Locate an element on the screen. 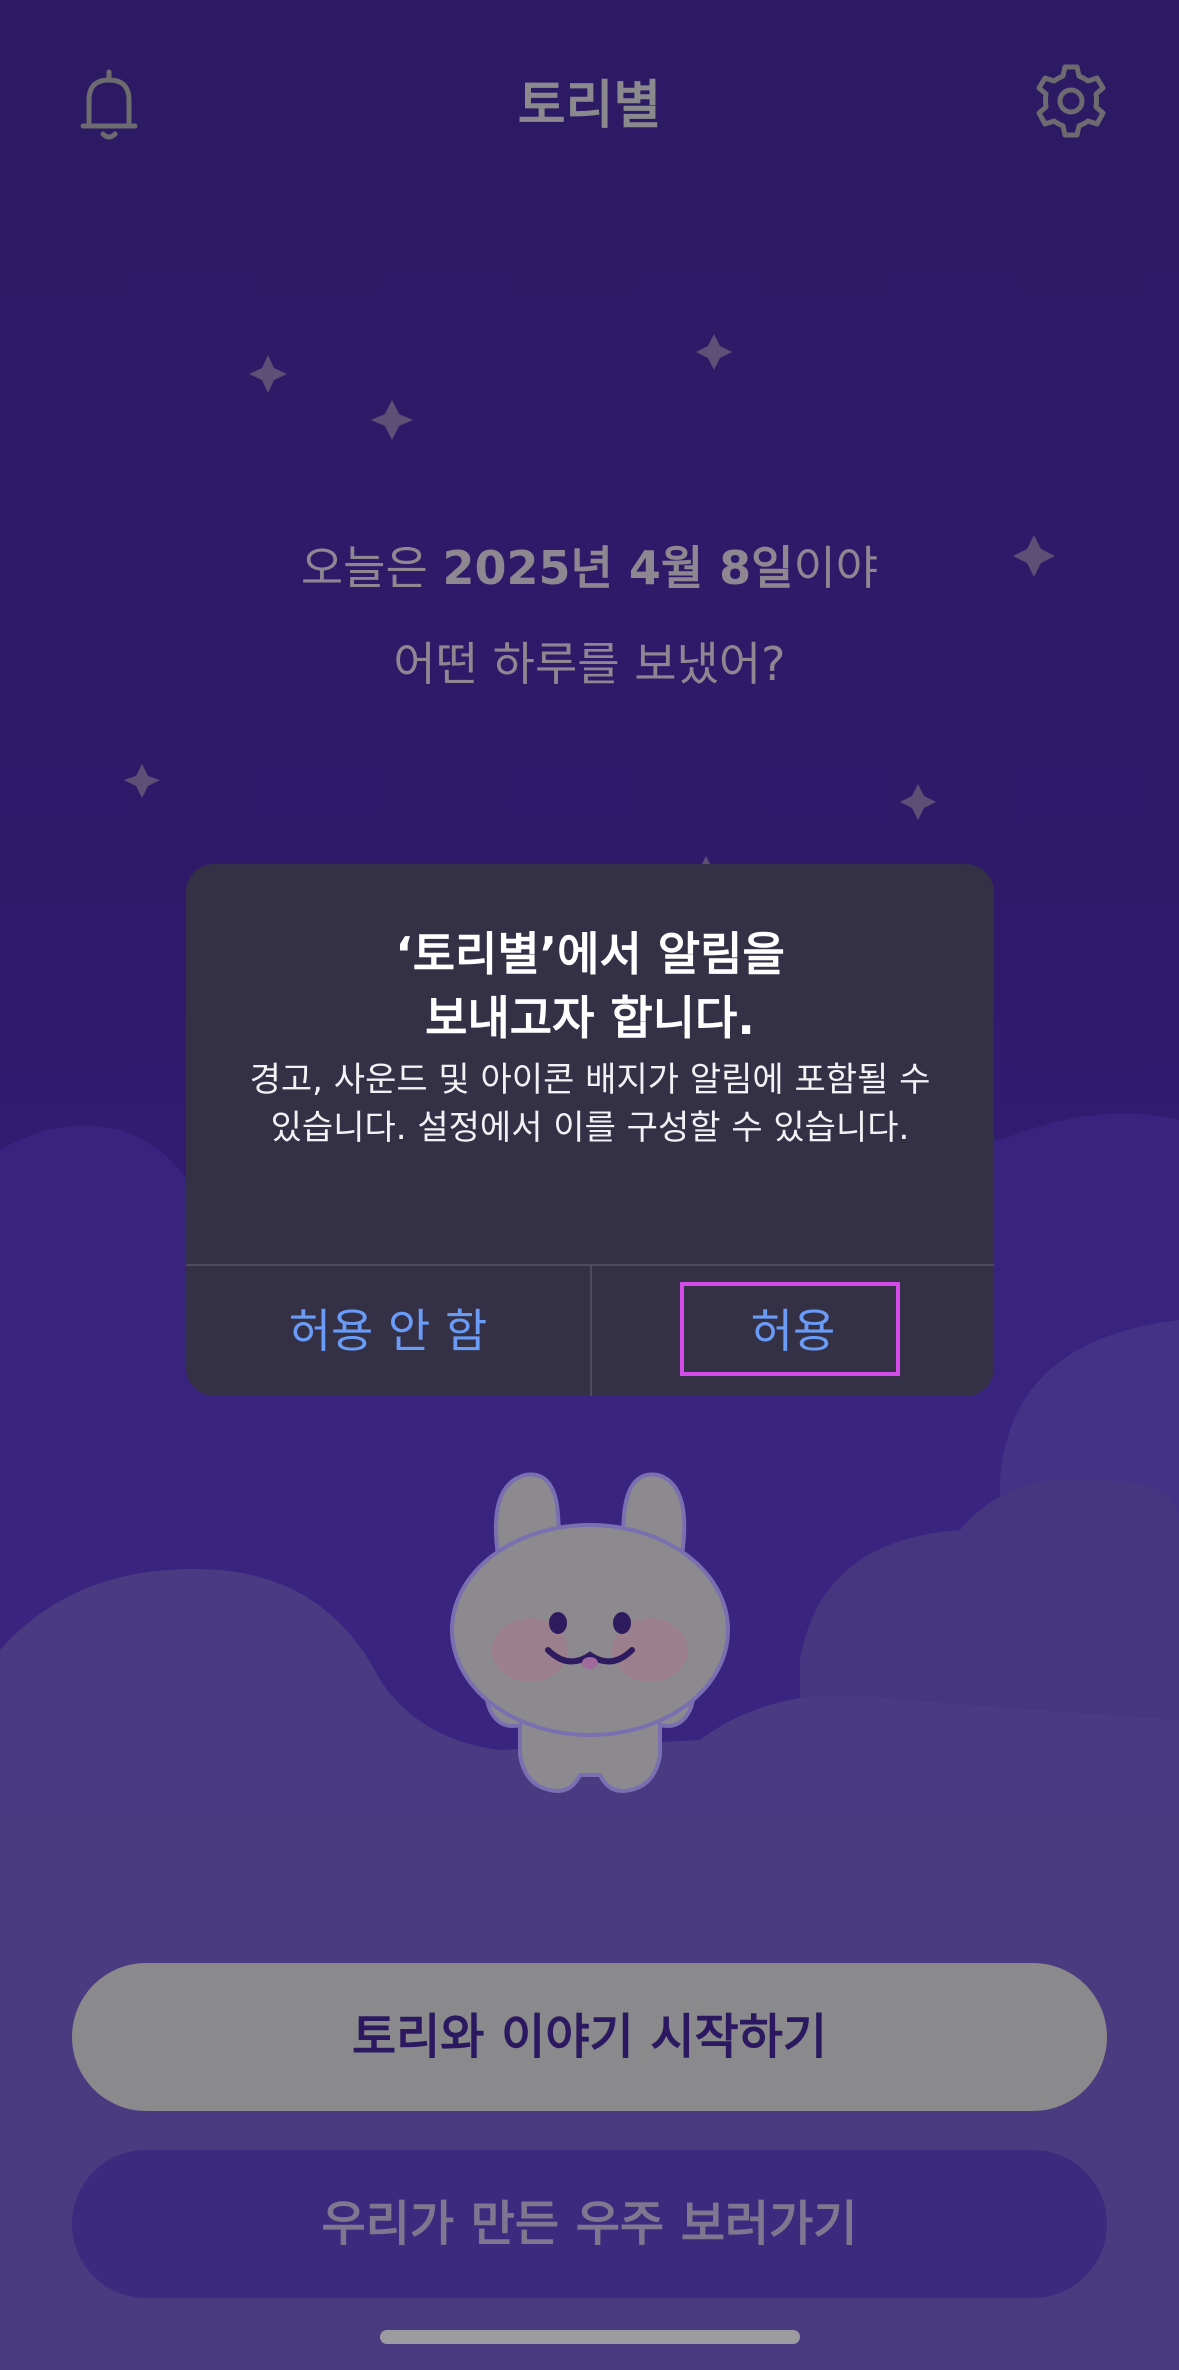 The width and height of the screenshot is (1179, 2370). greeting-text: 오늘은 2025년 4월 8일이야 어떤 하루를 보냈어? is located at coordinates (589, 616).